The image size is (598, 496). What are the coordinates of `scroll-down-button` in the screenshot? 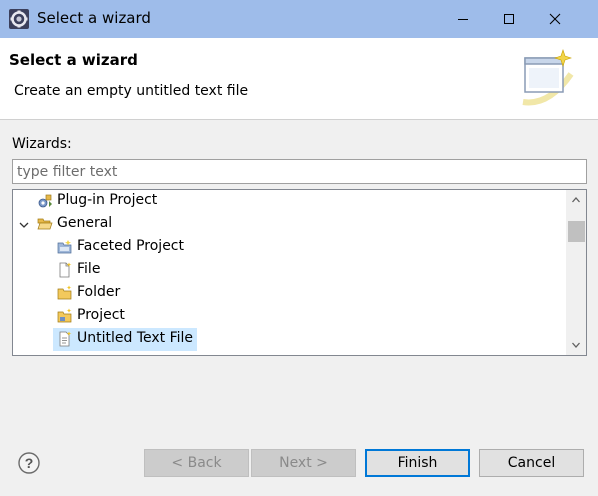 It's located at (576, 345).